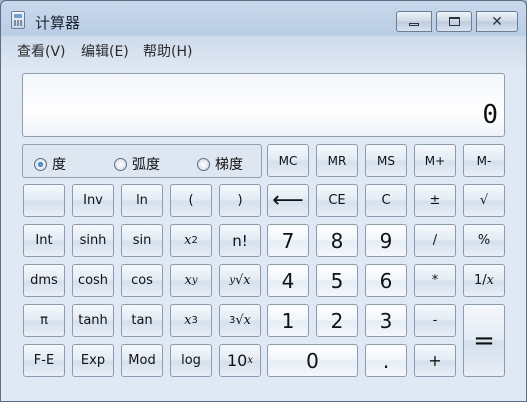  Describe the element at coordinates (337, 240) in the screenshot. I see `digit-8-button: 8` at that location.